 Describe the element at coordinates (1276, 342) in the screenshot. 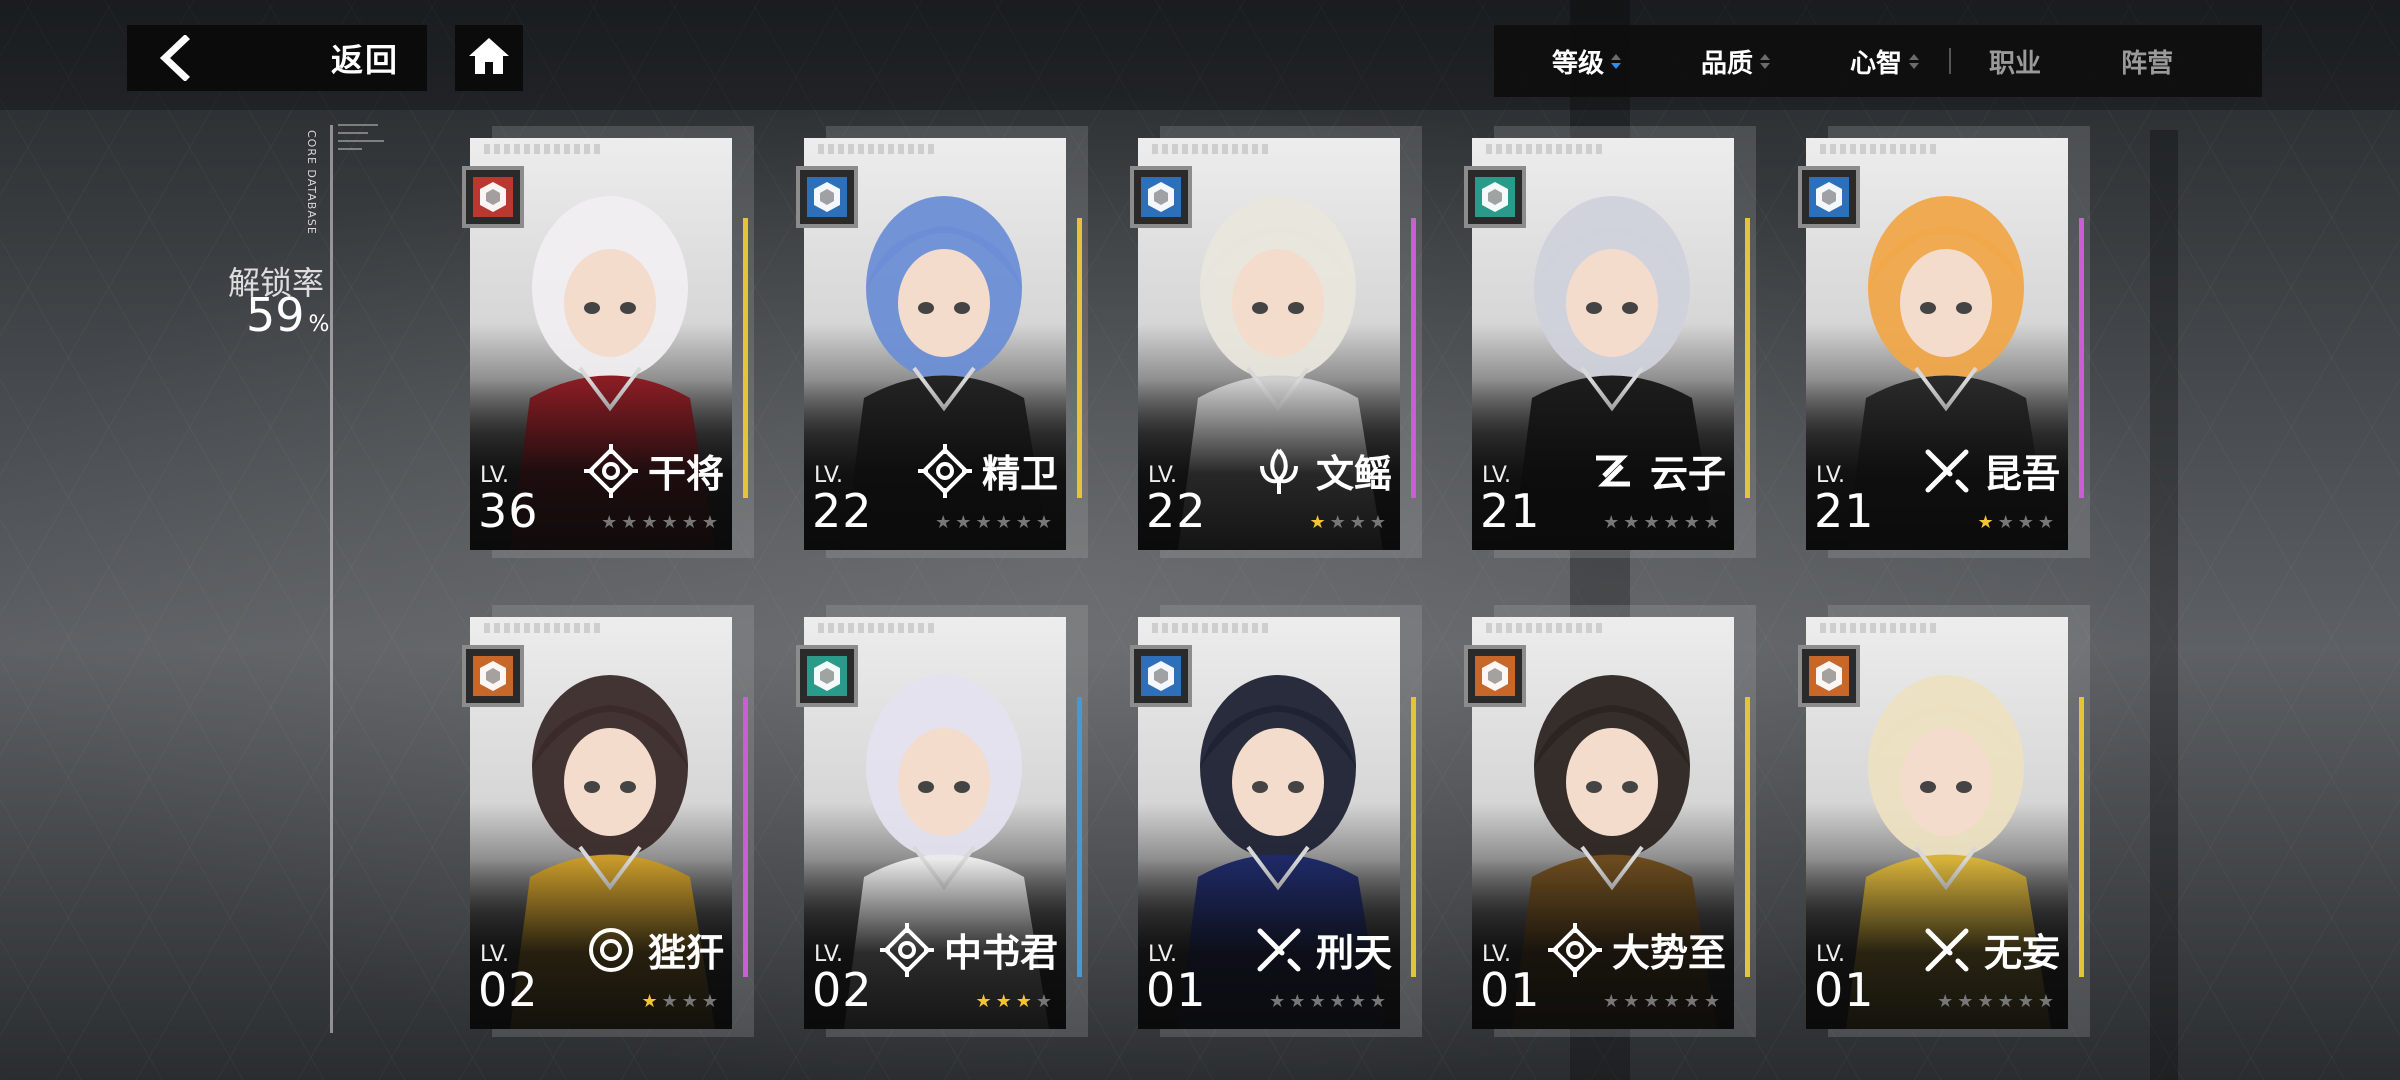

I see `character-card: LV. 22 文鳐 ★ ★ ★ ★` at that location.